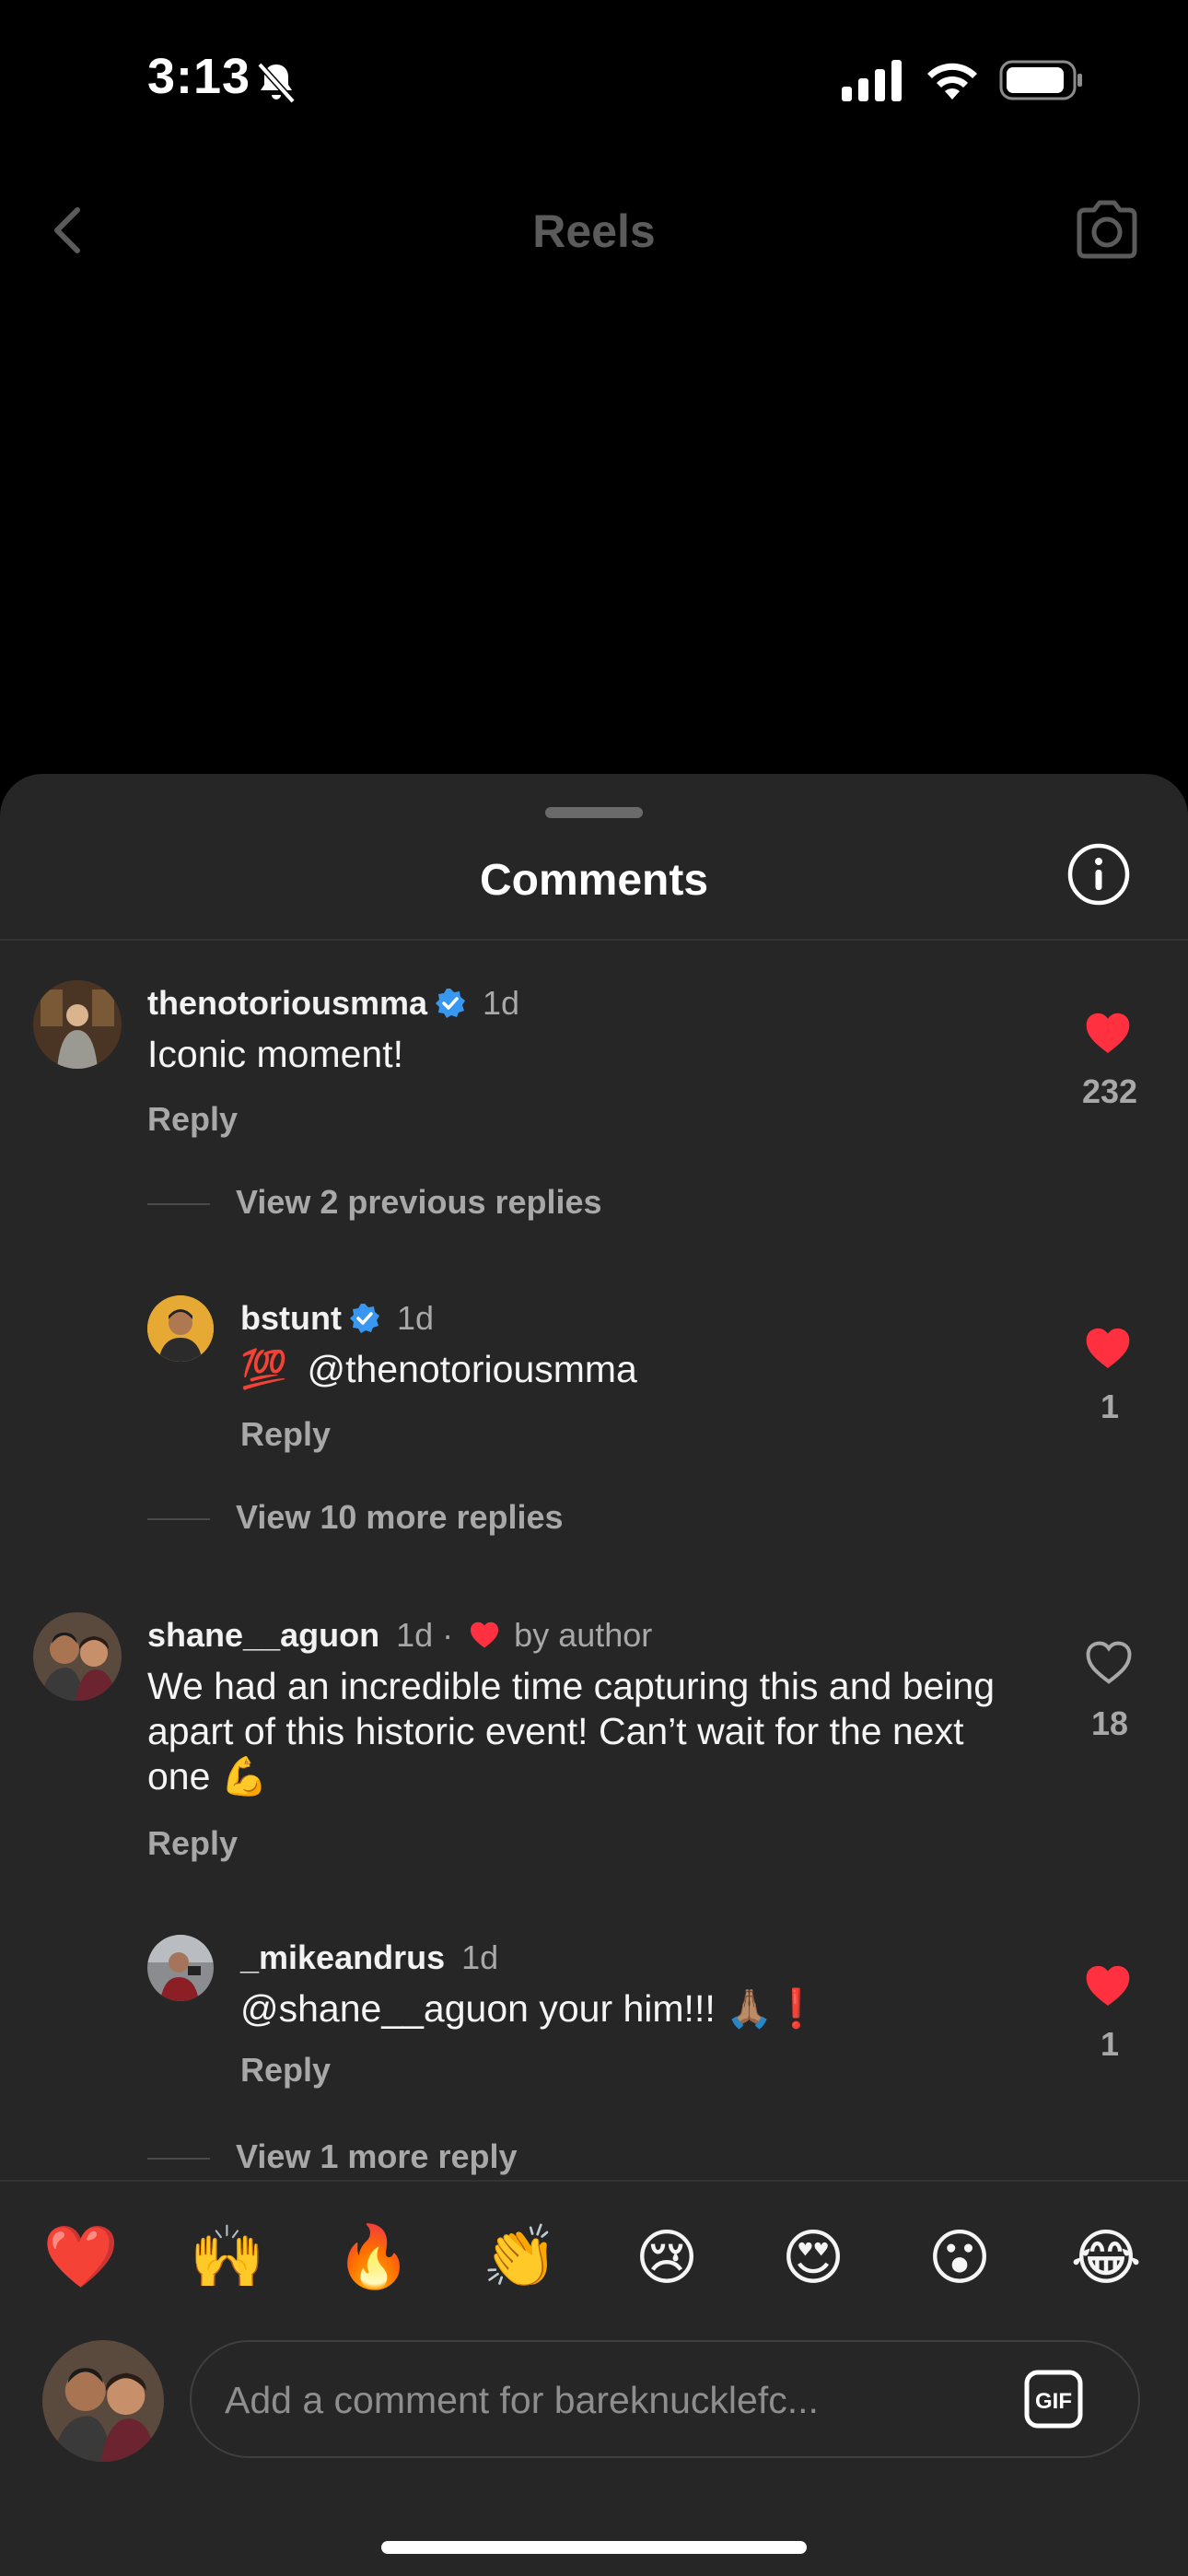 The width and height of the screenshot is (1188, 2576). What do you see at coordinates (264, 1369) in the screenshot?
I see `hundred-points-emoji: 💯` at bounding box center [264, 1369].